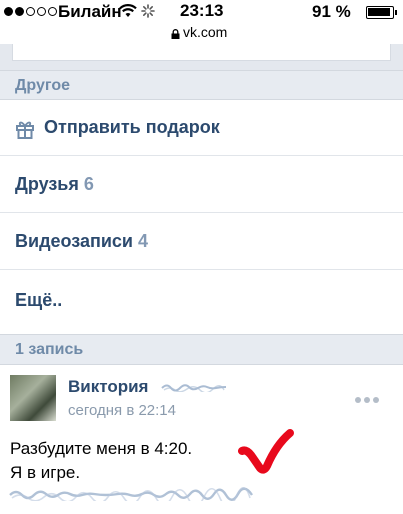  I want to click on redacted-link, so click(131, 494).